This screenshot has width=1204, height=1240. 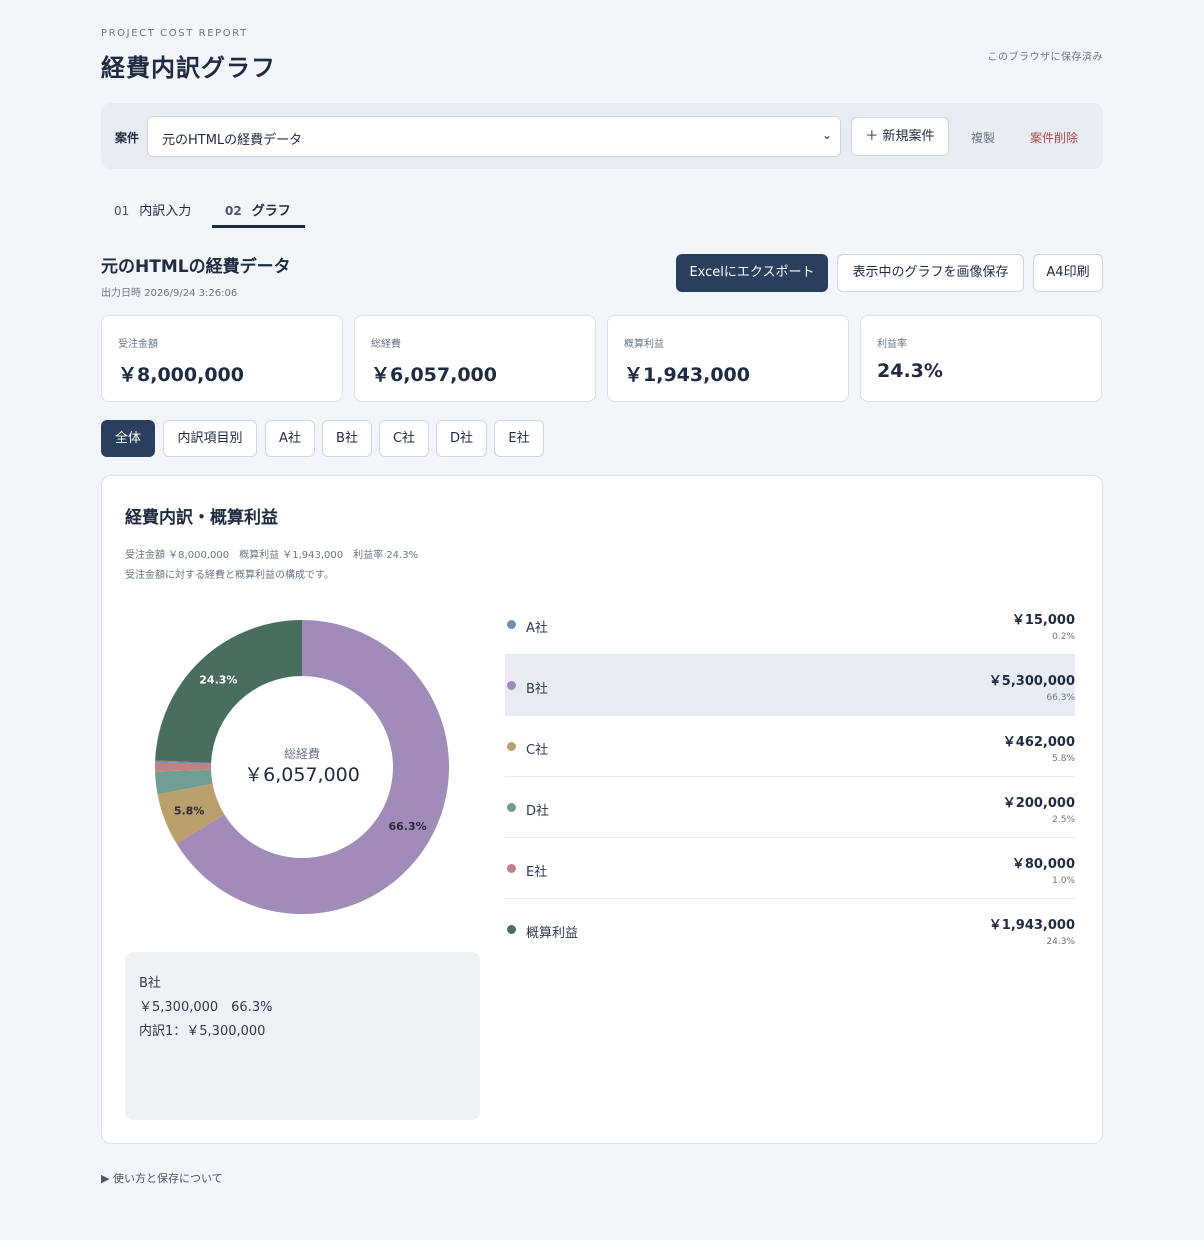 What do you see at coordinates (538, 811) in the screenshot?
I see `legend-name: D社` at bounding box center [538, 811].